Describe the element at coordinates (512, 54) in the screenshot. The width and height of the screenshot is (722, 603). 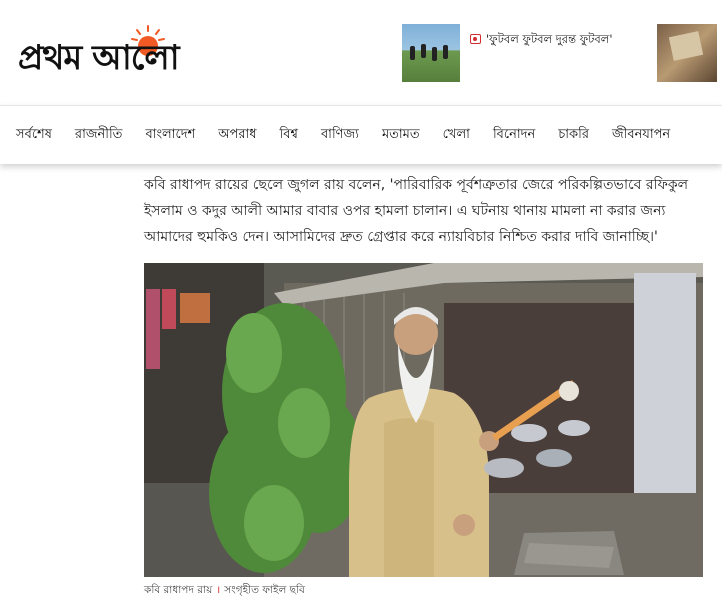
I see `header-headline-card: 'ফুটবল ফুটবল দুরন্ত ফুটবল'` at that location.